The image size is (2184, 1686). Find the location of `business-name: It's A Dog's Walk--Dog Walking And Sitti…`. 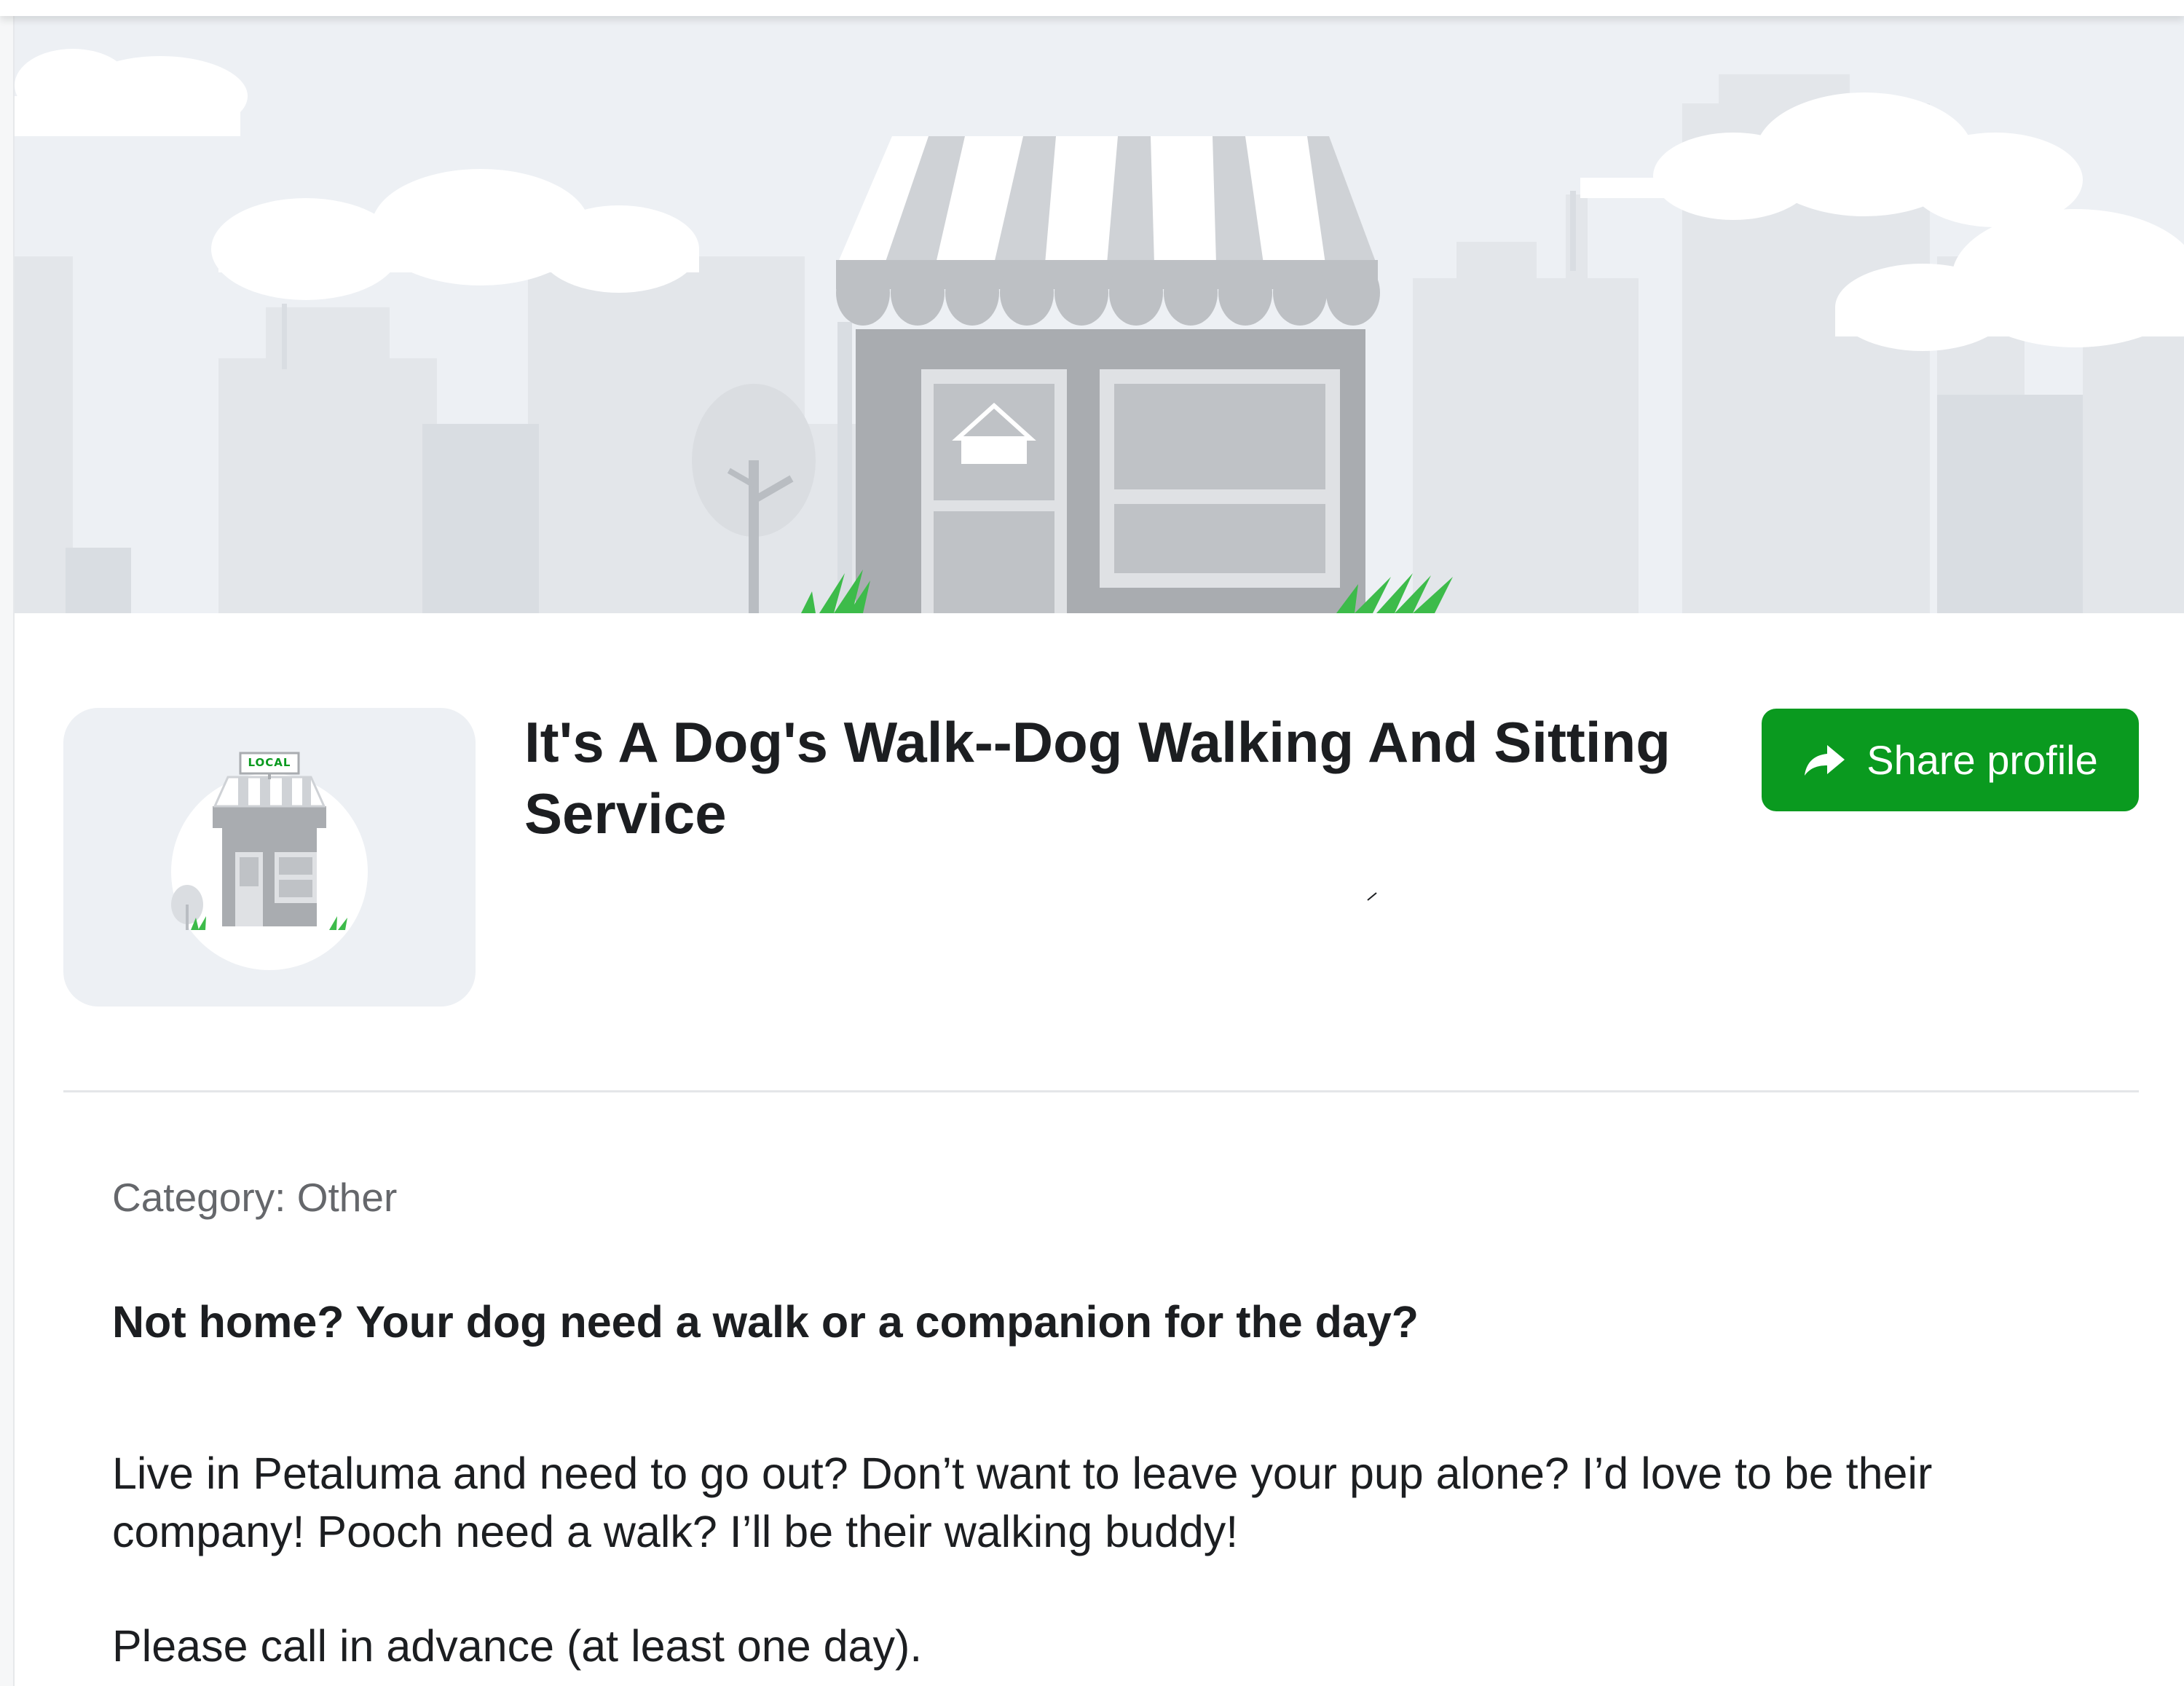

business-name: It's A Dog's Walk--Dog Walking And Sitti… is located at coordinates (1097, 778).